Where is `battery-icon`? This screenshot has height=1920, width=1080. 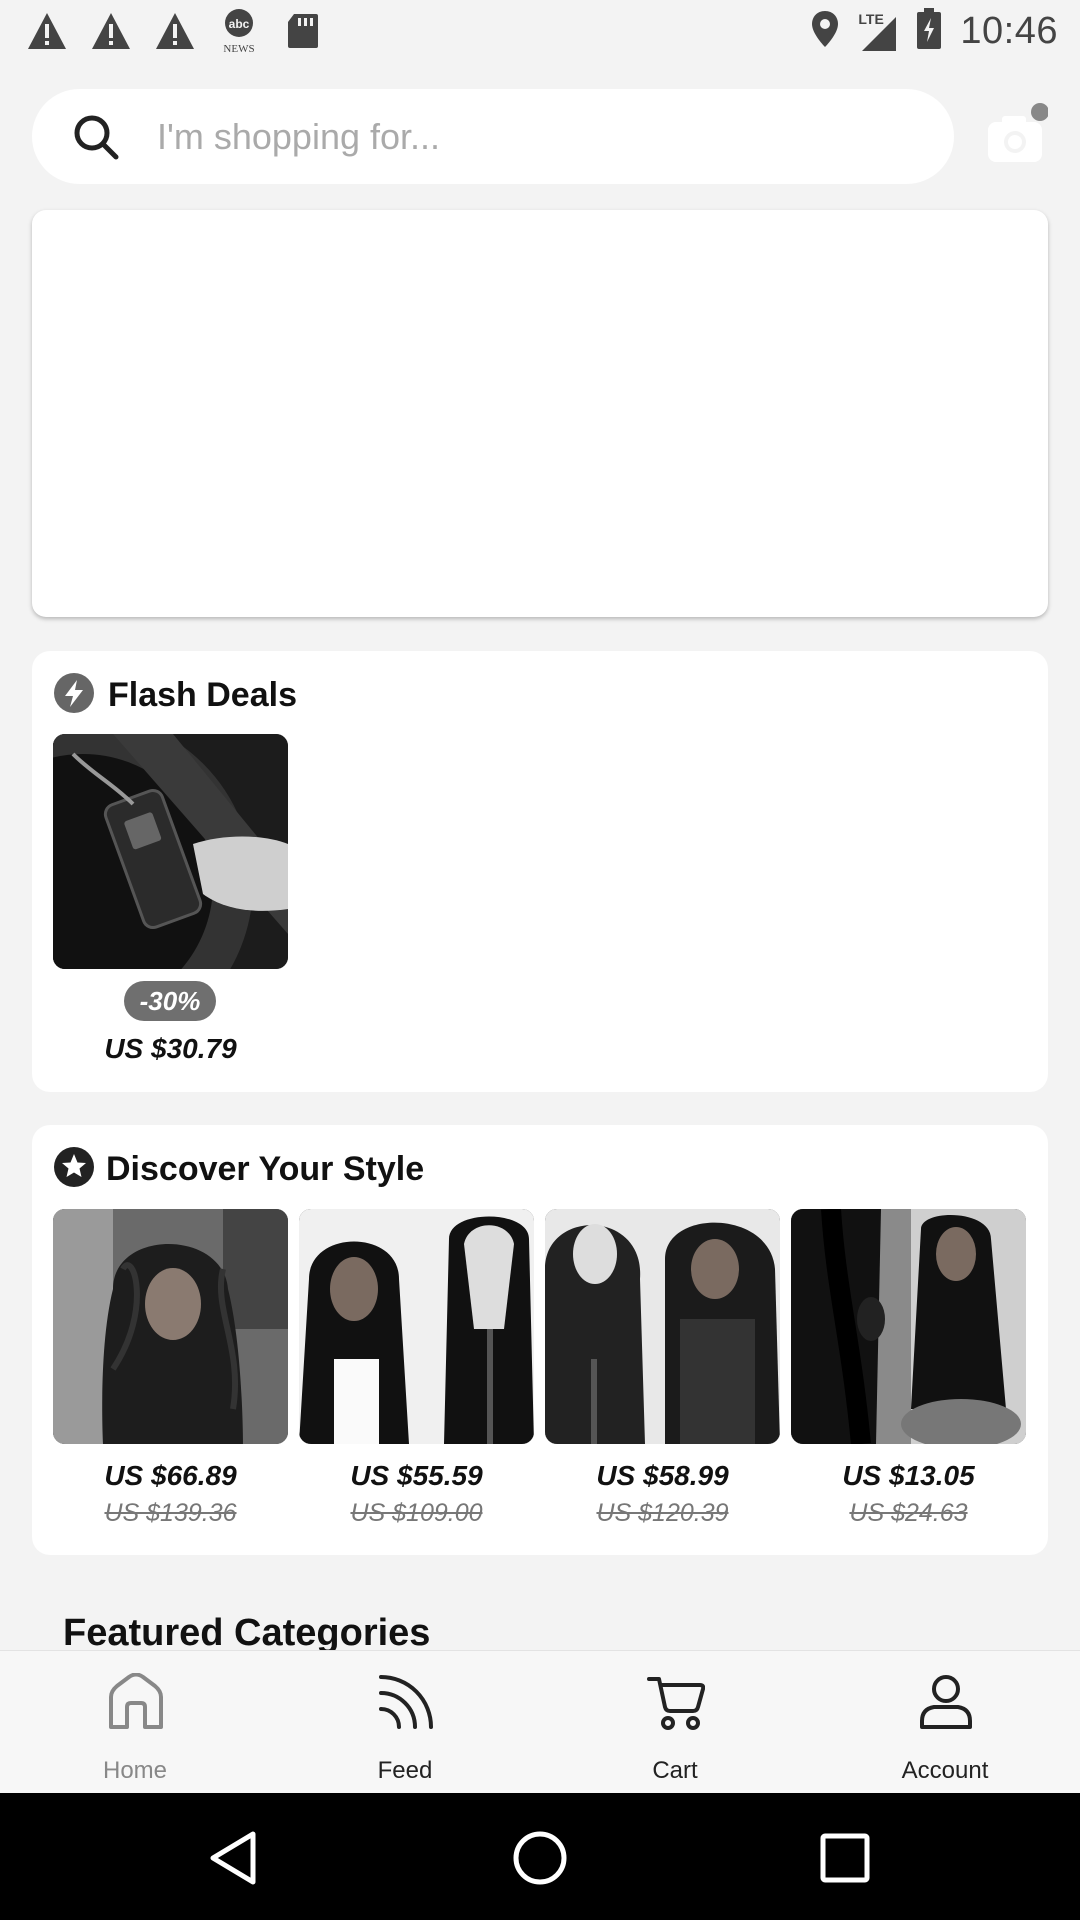
battery-icon is located at coordinates (929, 31).